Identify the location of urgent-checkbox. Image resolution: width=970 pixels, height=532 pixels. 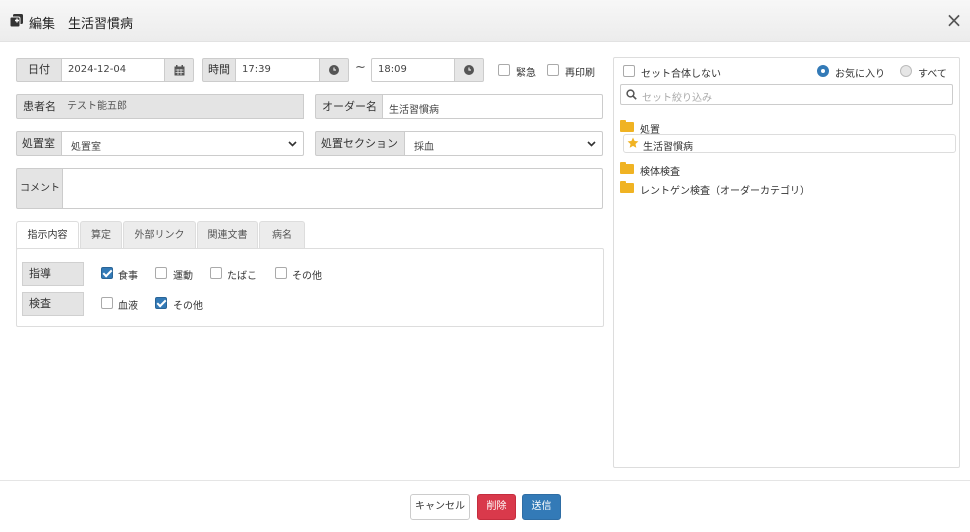
(504, 70).